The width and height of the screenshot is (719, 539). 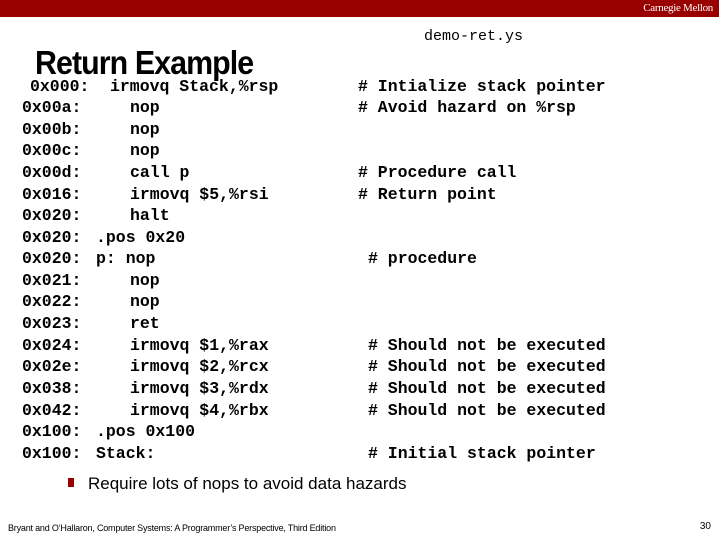 I want to click on code-address: 0x023:, so click(x=52, y=323).